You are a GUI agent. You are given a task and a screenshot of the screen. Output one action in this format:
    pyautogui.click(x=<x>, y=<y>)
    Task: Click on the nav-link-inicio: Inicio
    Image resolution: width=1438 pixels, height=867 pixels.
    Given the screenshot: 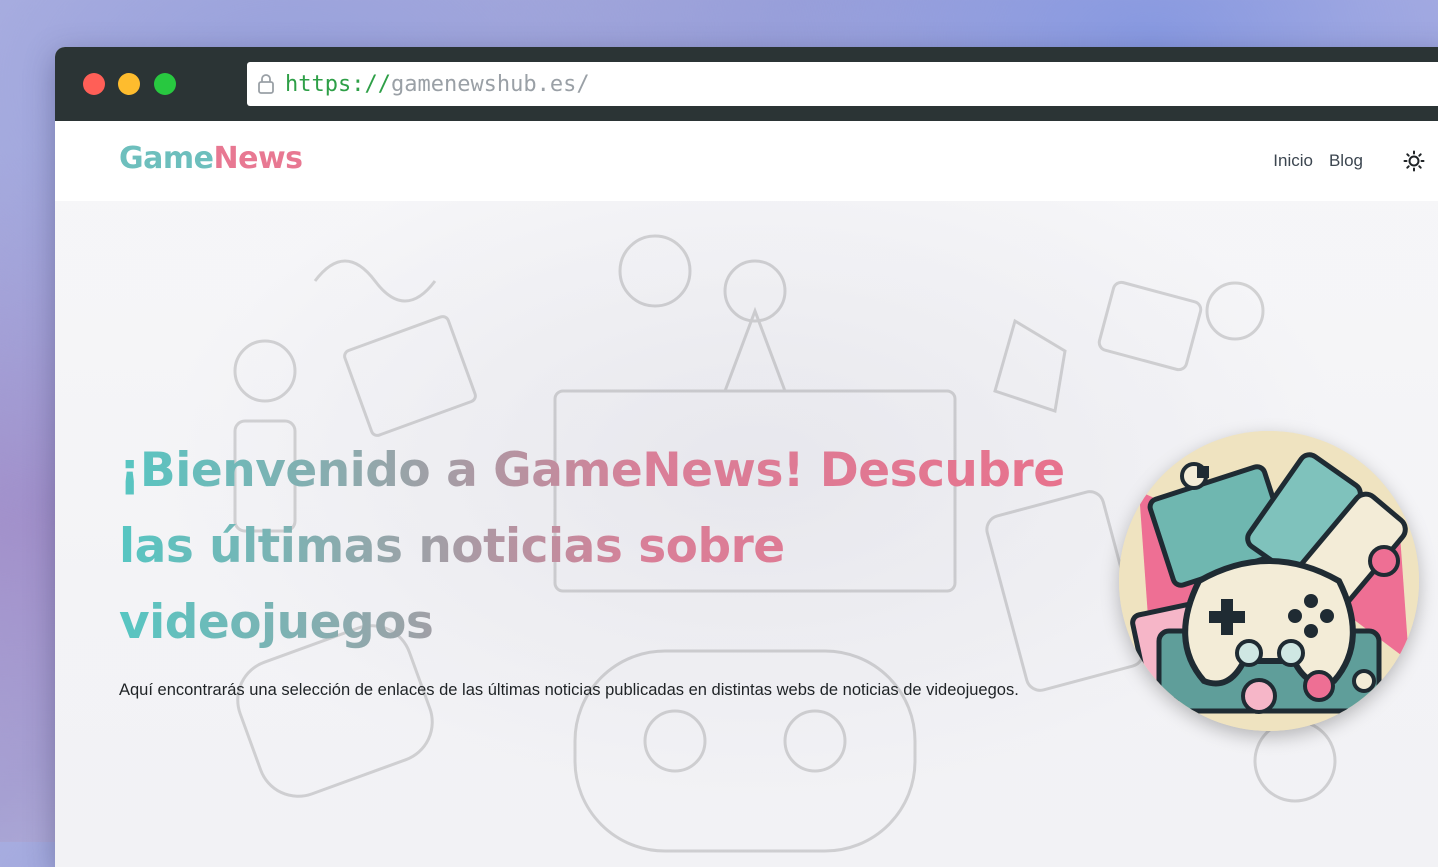 What is the action you would take?
    pyautogui.click(x=1293, y=161)
    